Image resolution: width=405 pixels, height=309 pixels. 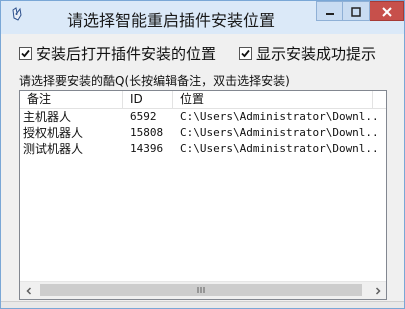 I want to click on minimize-icon, so click(x=330, y=11).